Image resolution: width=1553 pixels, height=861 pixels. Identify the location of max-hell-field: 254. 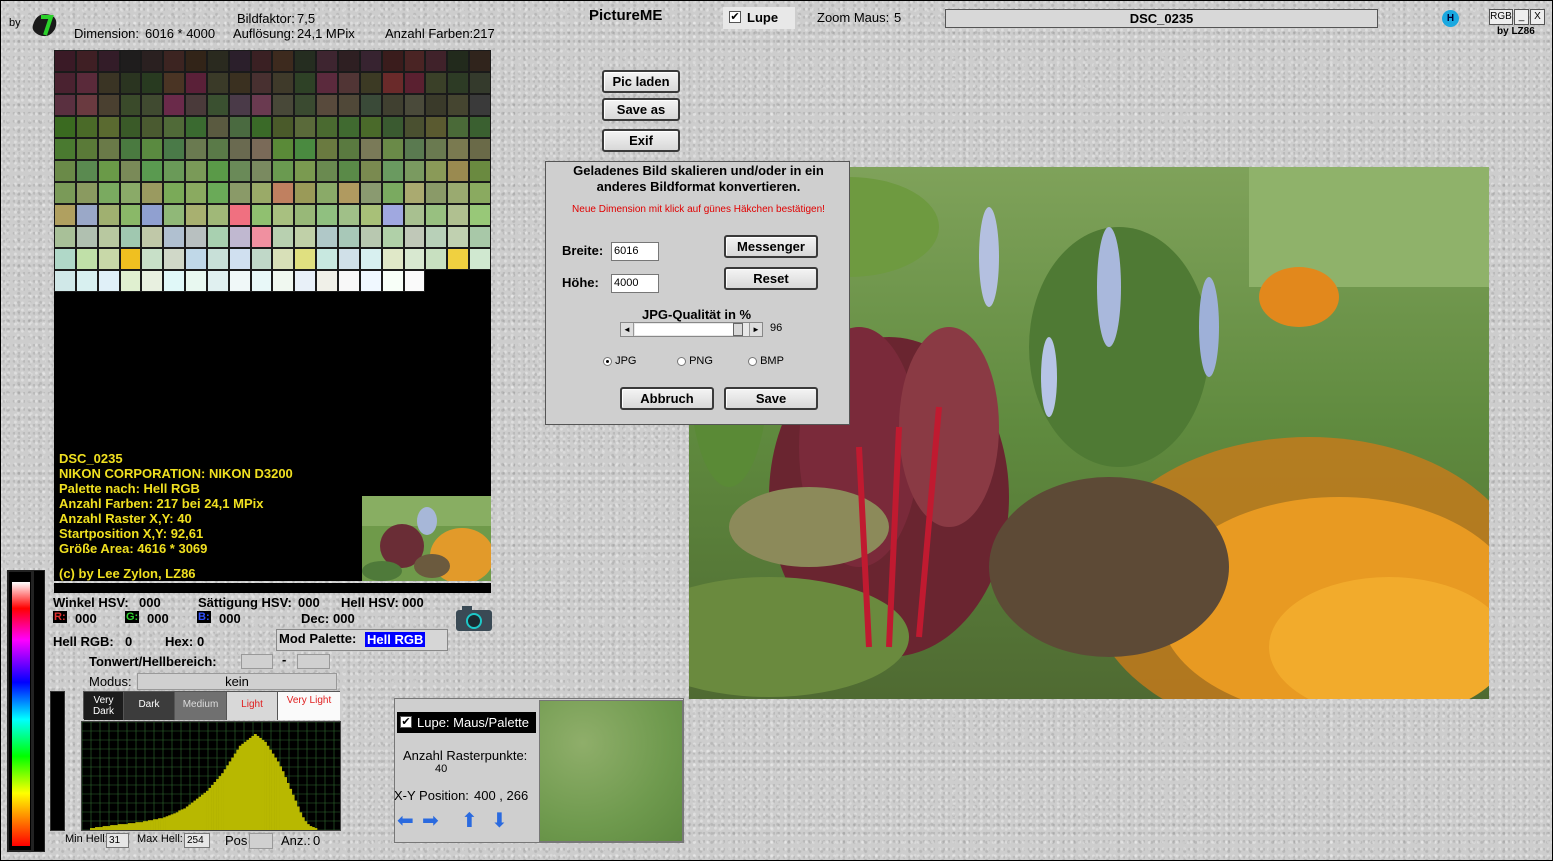
(197, 840).